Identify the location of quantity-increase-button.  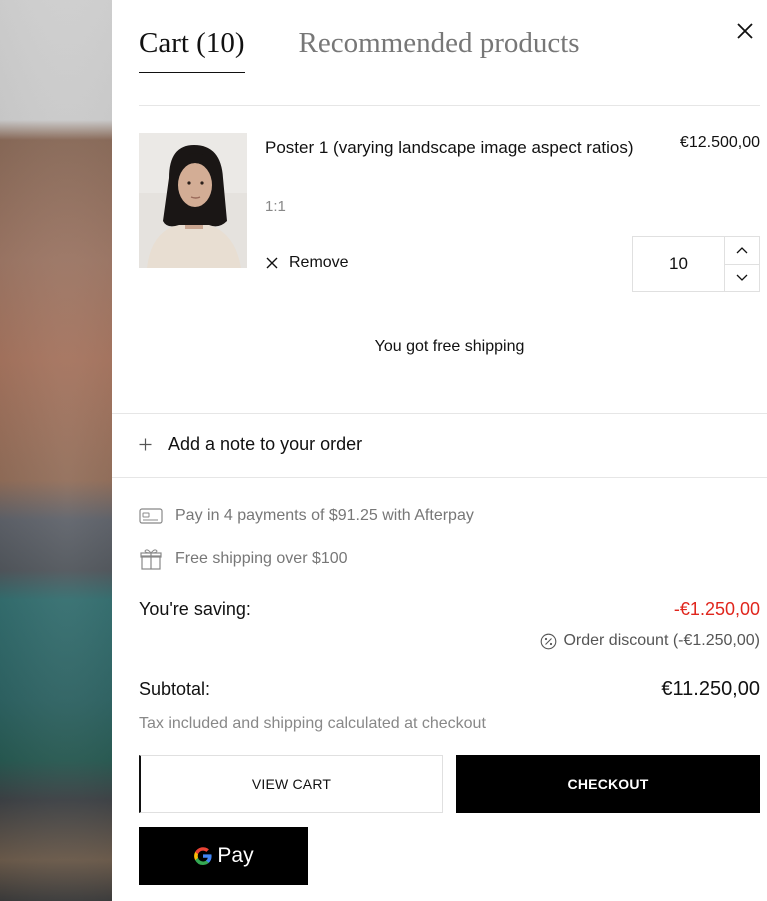
(742, 250).